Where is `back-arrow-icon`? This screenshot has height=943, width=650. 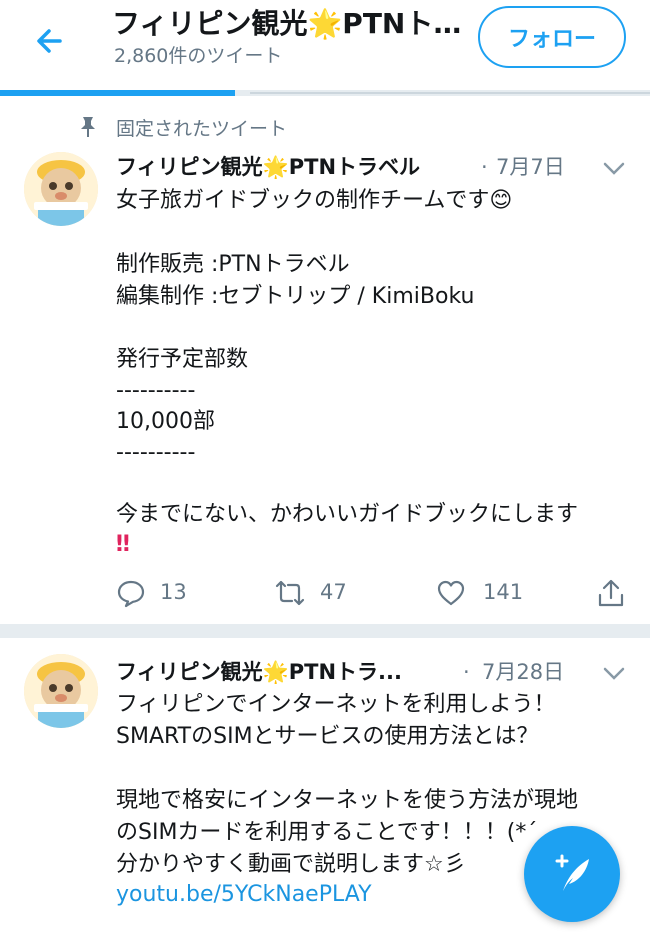 back-arrow-icon is located at coordinates (49, 41).